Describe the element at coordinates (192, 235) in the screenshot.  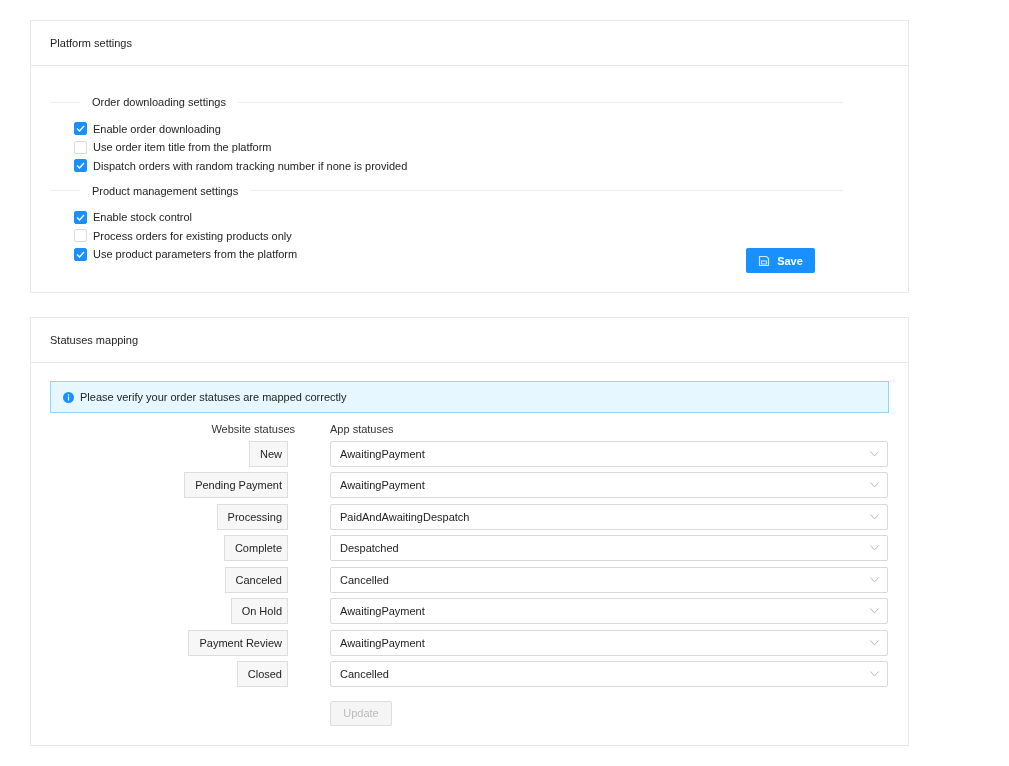
I see `option-label: Process orders for existing products only` at that location.